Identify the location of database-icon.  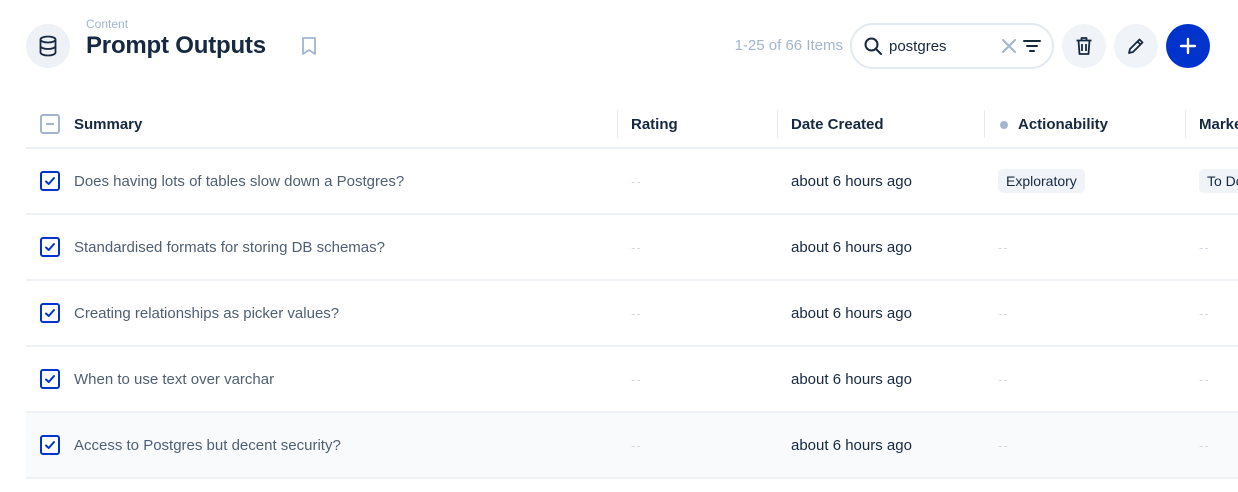
(48, 46).